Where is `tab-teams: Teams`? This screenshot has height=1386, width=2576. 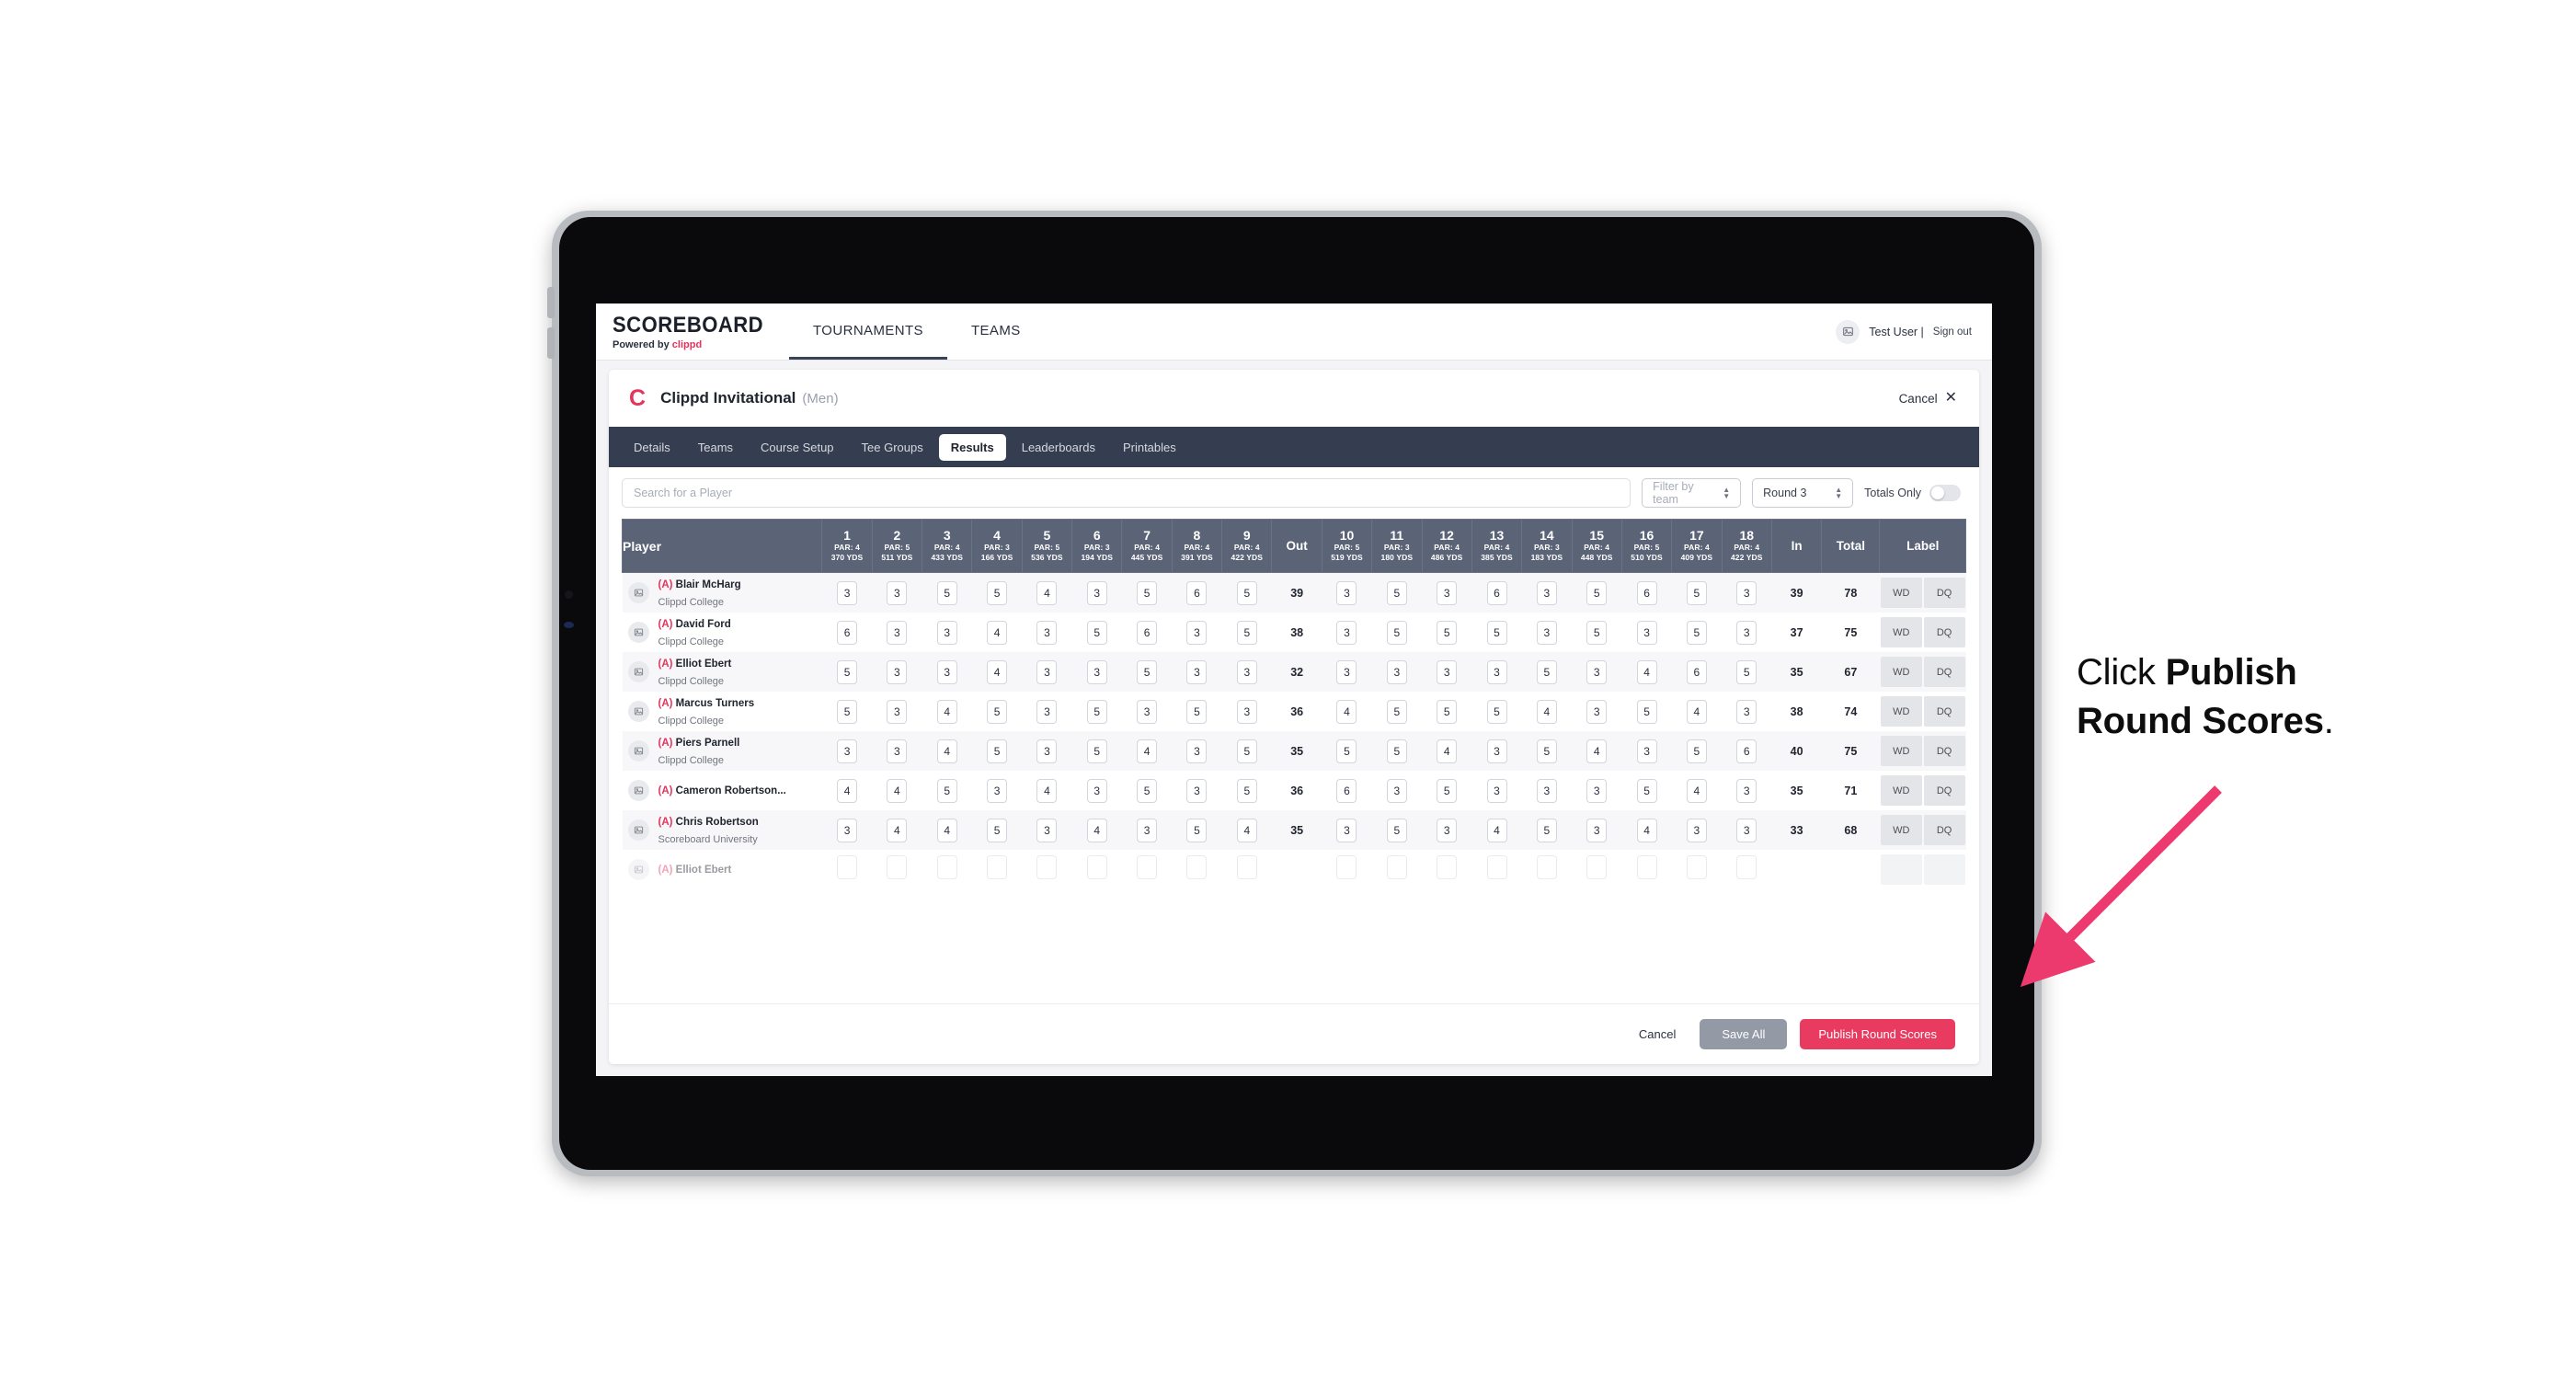
tab-teams: Teams is located at coordinates (715, 447).